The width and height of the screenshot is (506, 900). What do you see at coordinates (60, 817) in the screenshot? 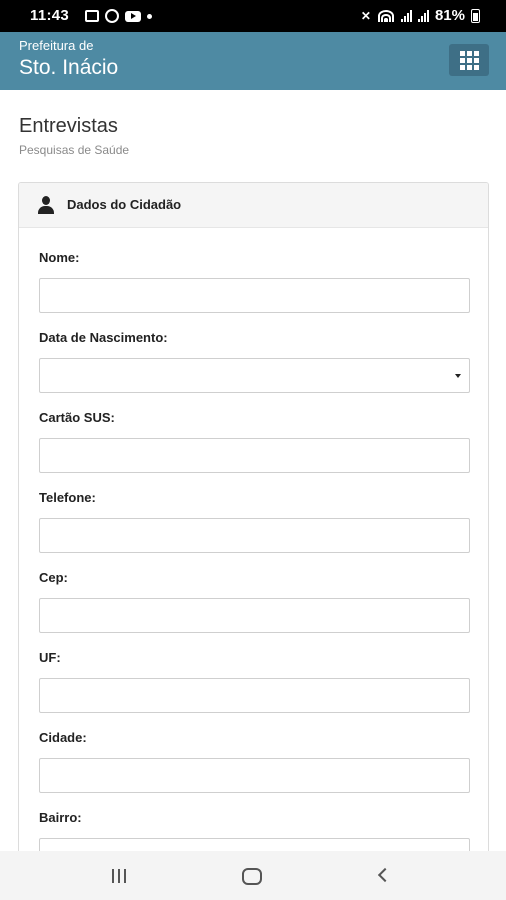
I see `field-label: Bairro:` at bounding box center [60, 817].